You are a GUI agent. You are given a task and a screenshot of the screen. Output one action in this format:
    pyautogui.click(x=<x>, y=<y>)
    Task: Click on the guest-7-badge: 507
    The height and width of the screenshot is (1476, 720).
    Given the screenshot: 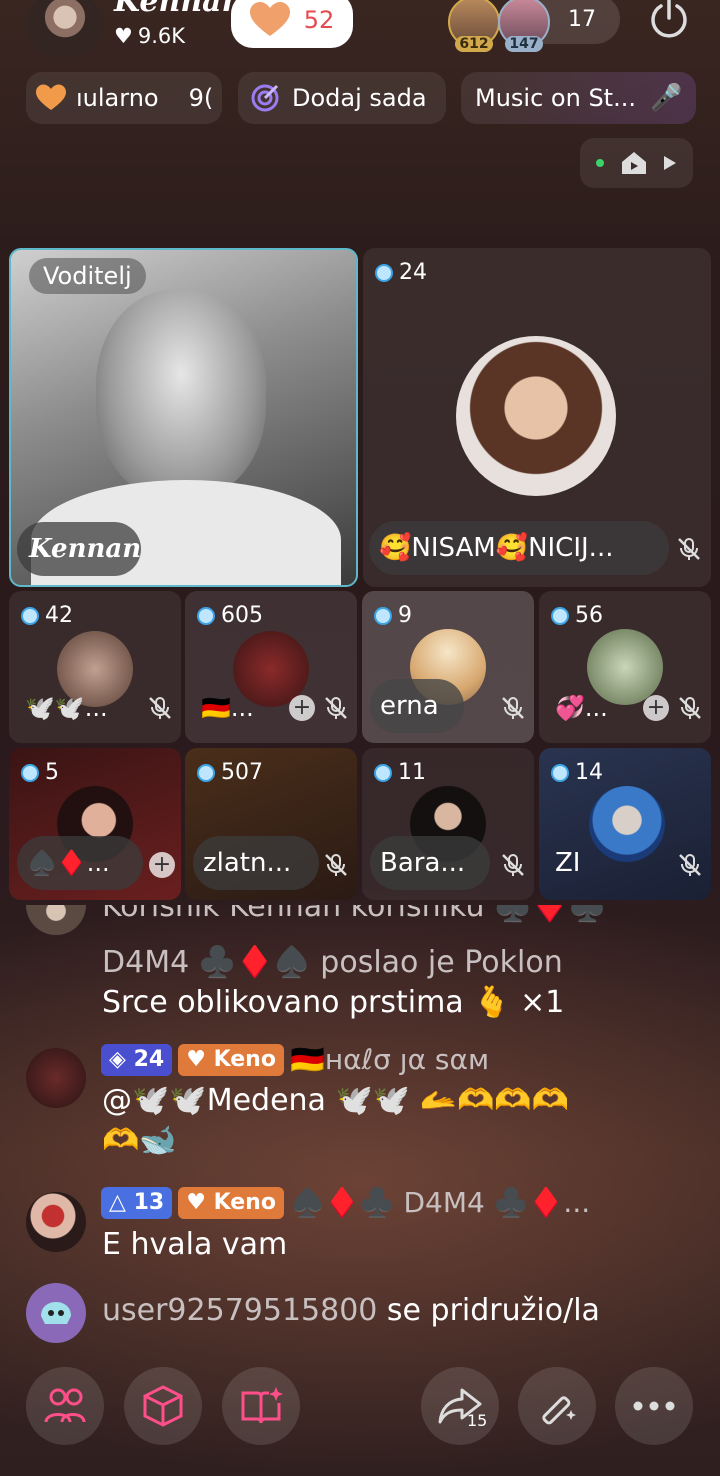 What is the action you would take?
    pyautogui.click(x=230, y=772)
    